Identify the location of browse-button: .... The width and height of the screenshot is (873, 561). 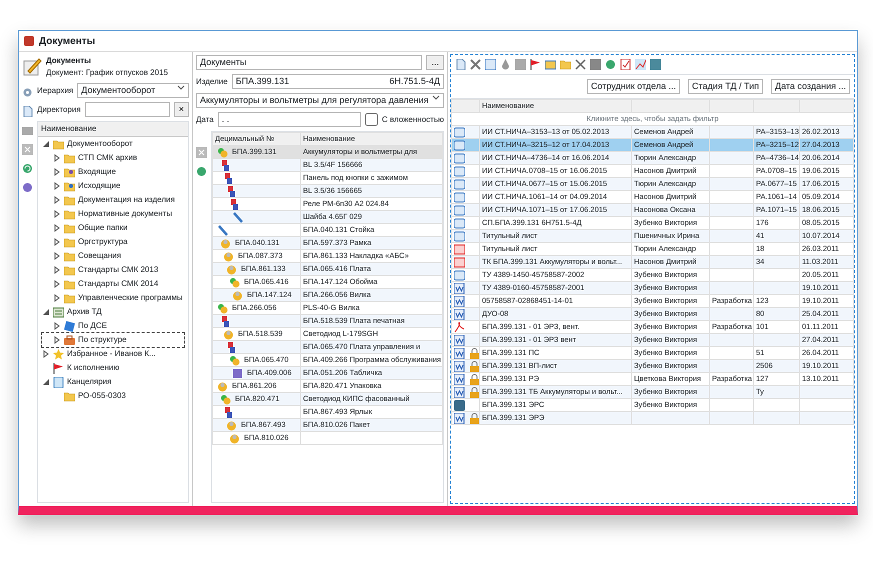
(435, 62).